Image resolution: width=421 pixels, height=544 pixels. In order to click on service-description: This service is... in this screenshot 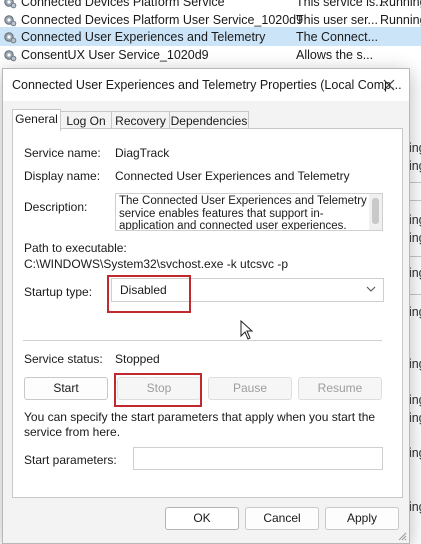, I will do `click(341, 4)`.